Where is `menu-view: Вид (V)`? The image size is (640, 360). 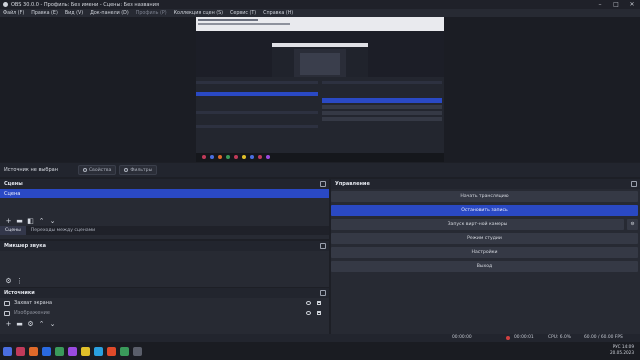
menu-view: Вид (V) is located at coordinates (74, 13).